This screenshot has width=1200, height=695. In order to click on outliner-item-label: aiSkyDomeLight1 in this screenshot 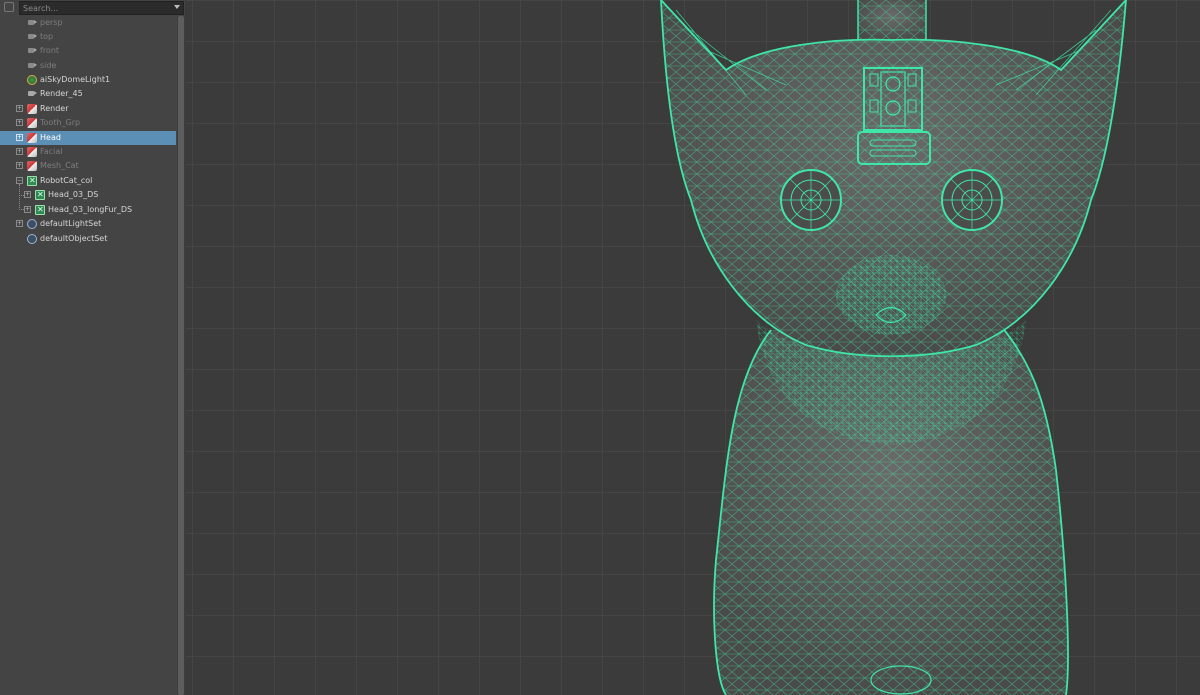, I will do `click(75, 79)`.